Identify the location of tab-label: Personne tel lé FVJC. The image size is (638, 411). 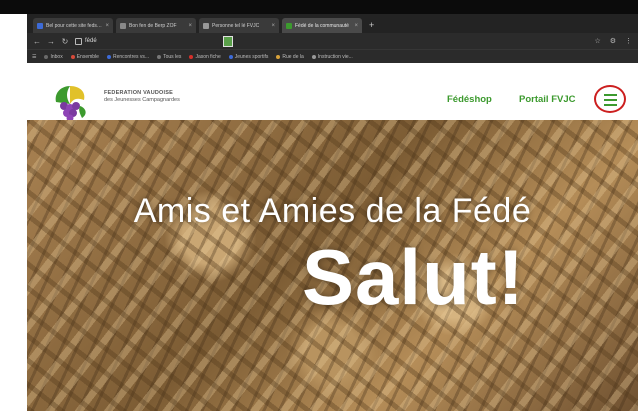
(236, 25).